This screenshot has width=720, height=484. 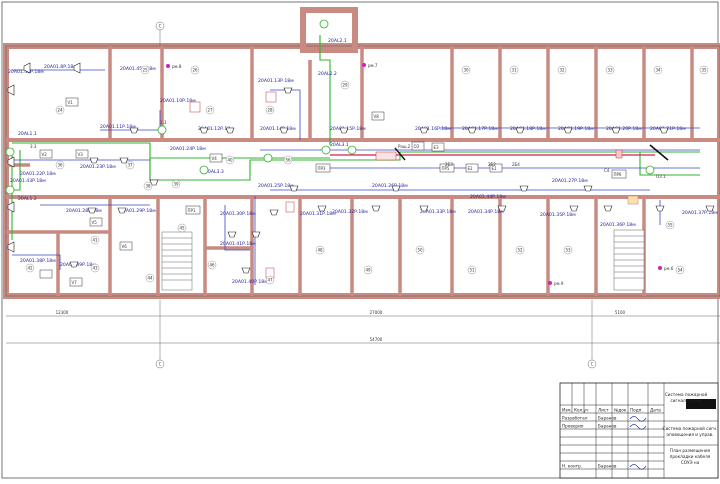 What do you see at coordinates (603, 410) in the screenshot?
I see `stamp-header: Лист` at bounding box center [603, 410].